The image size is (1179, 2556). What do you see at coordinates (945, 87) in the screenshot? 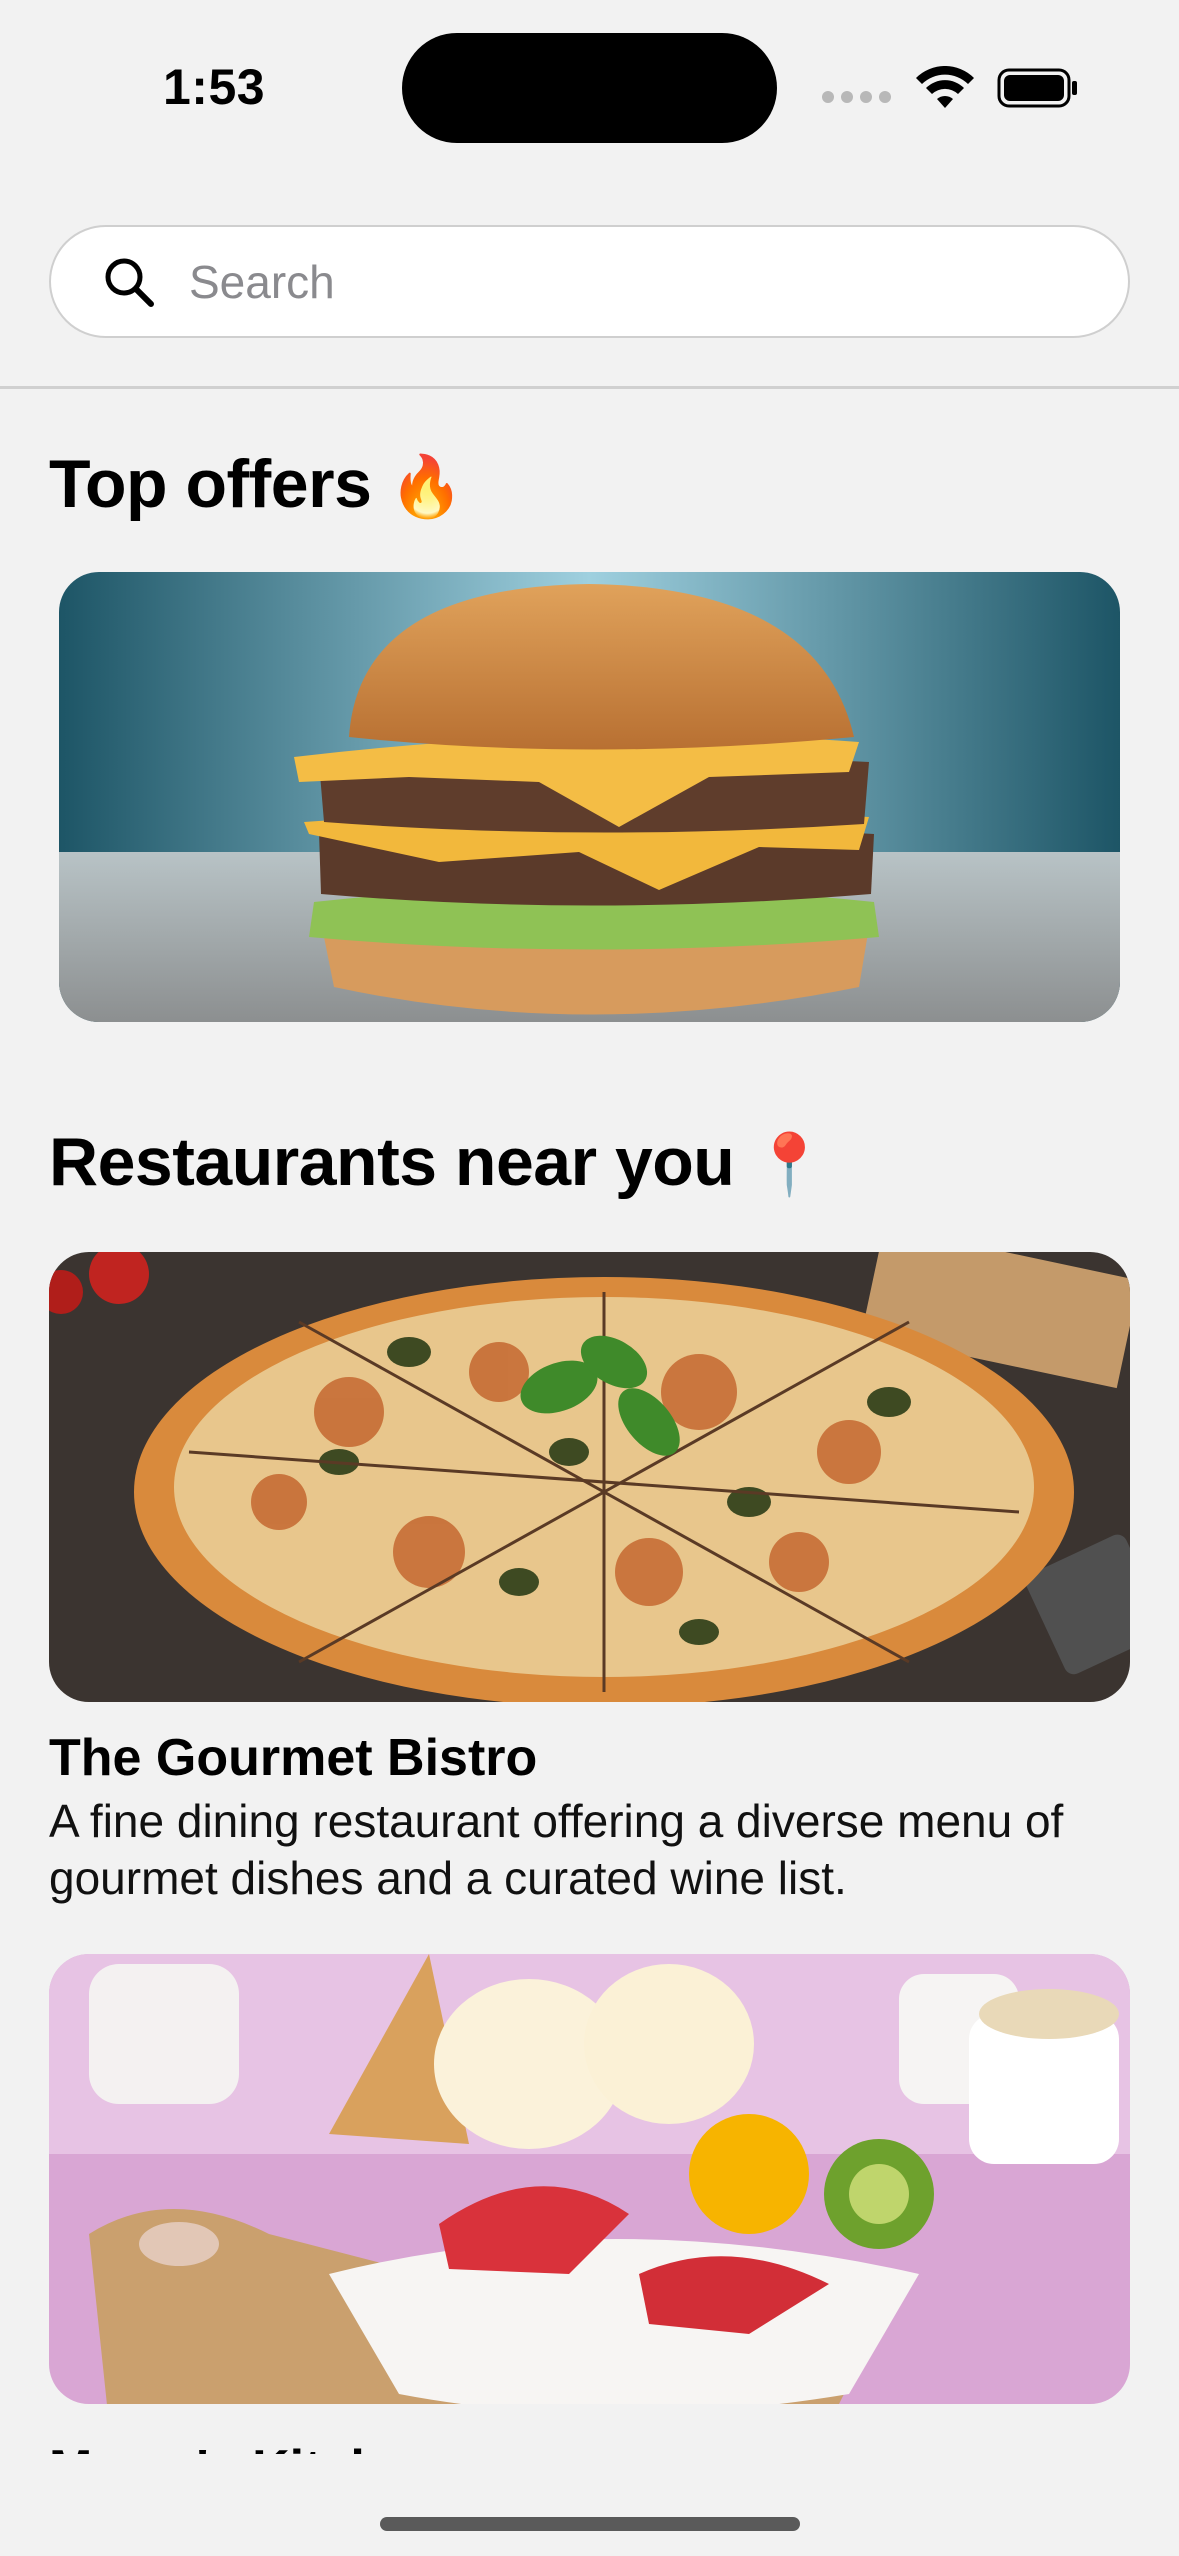
I see `wifi-icon` at bounding box center [945, 87].